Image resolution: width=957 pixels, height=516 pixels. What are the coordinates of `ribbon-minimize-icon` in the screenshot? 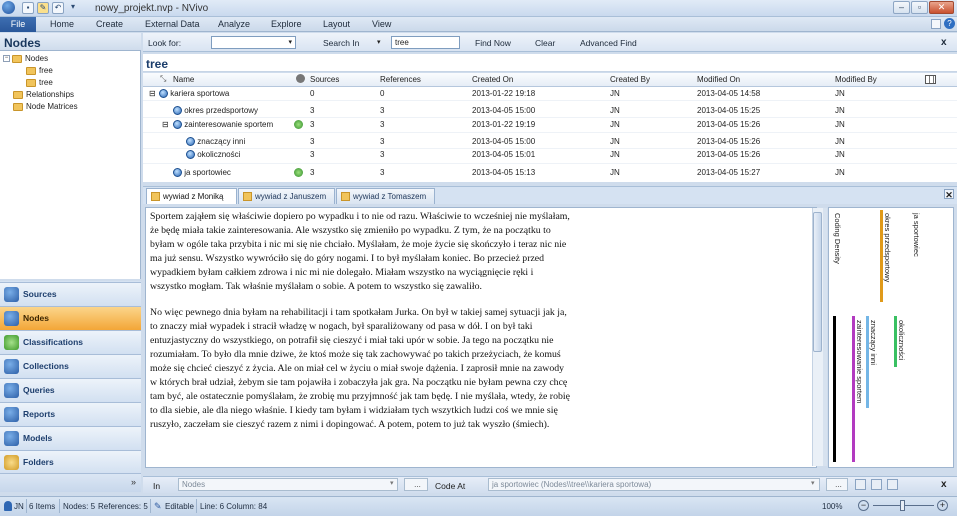 It's located at (936, 24).